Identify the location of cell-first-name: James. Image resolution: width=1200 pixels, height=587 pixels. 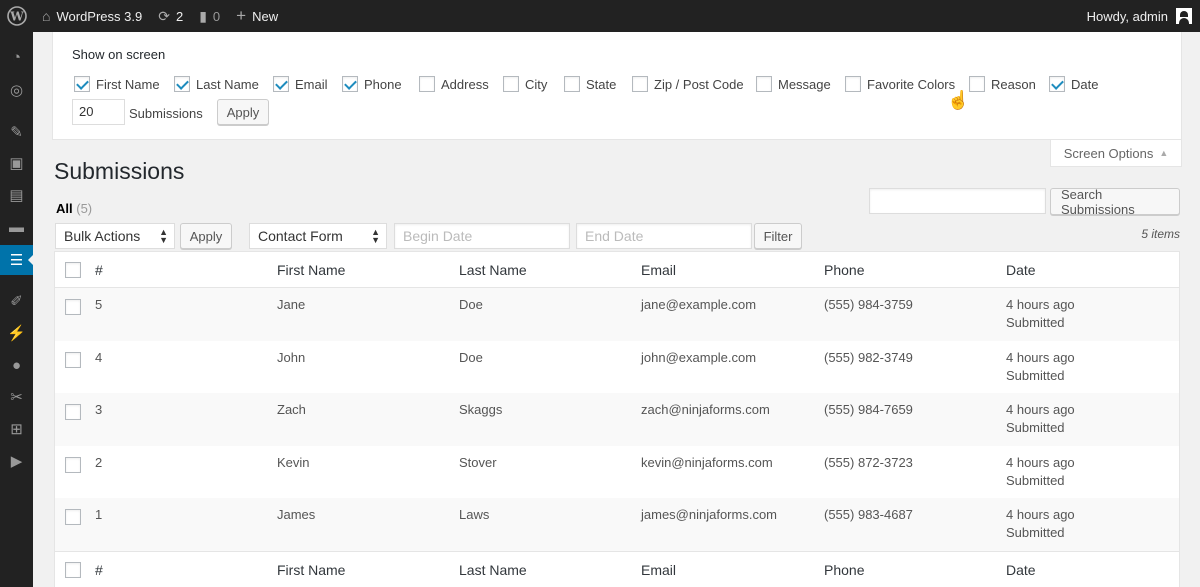
(296, 515).